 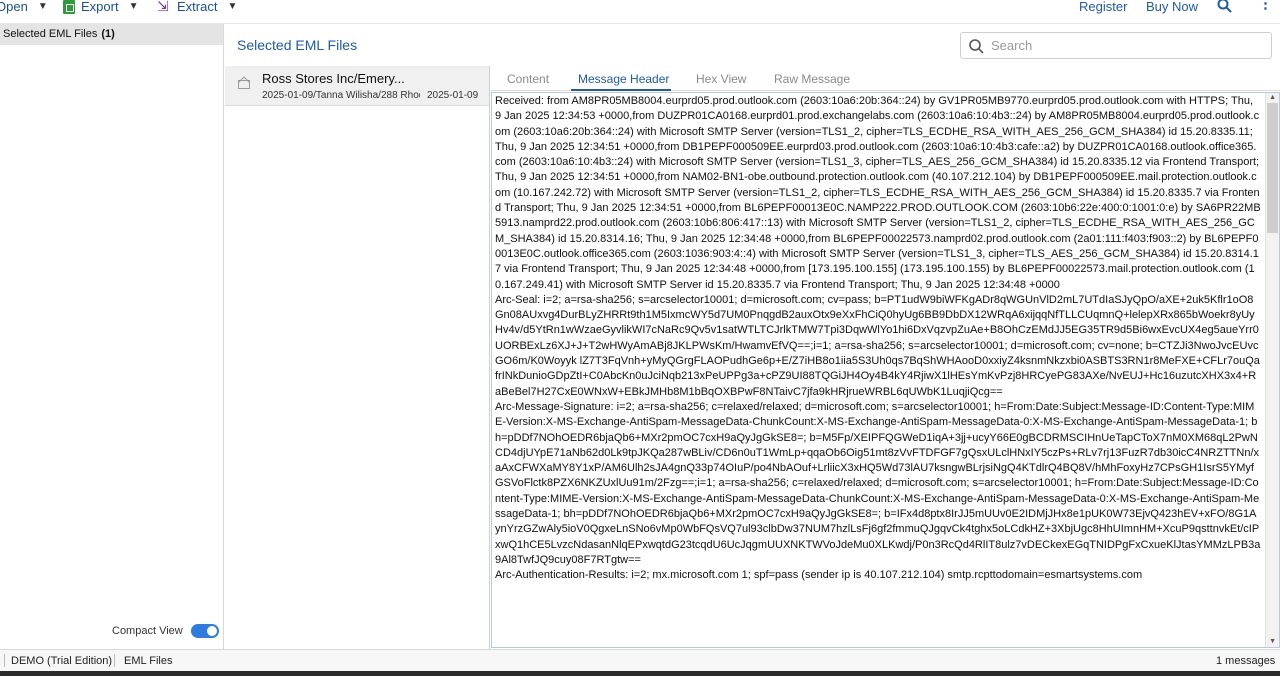 What do you see at coordinates (1272, 641) in the screenshot?
I see `scroll-down-icon: ▼` at bounding box center [1272, 641].